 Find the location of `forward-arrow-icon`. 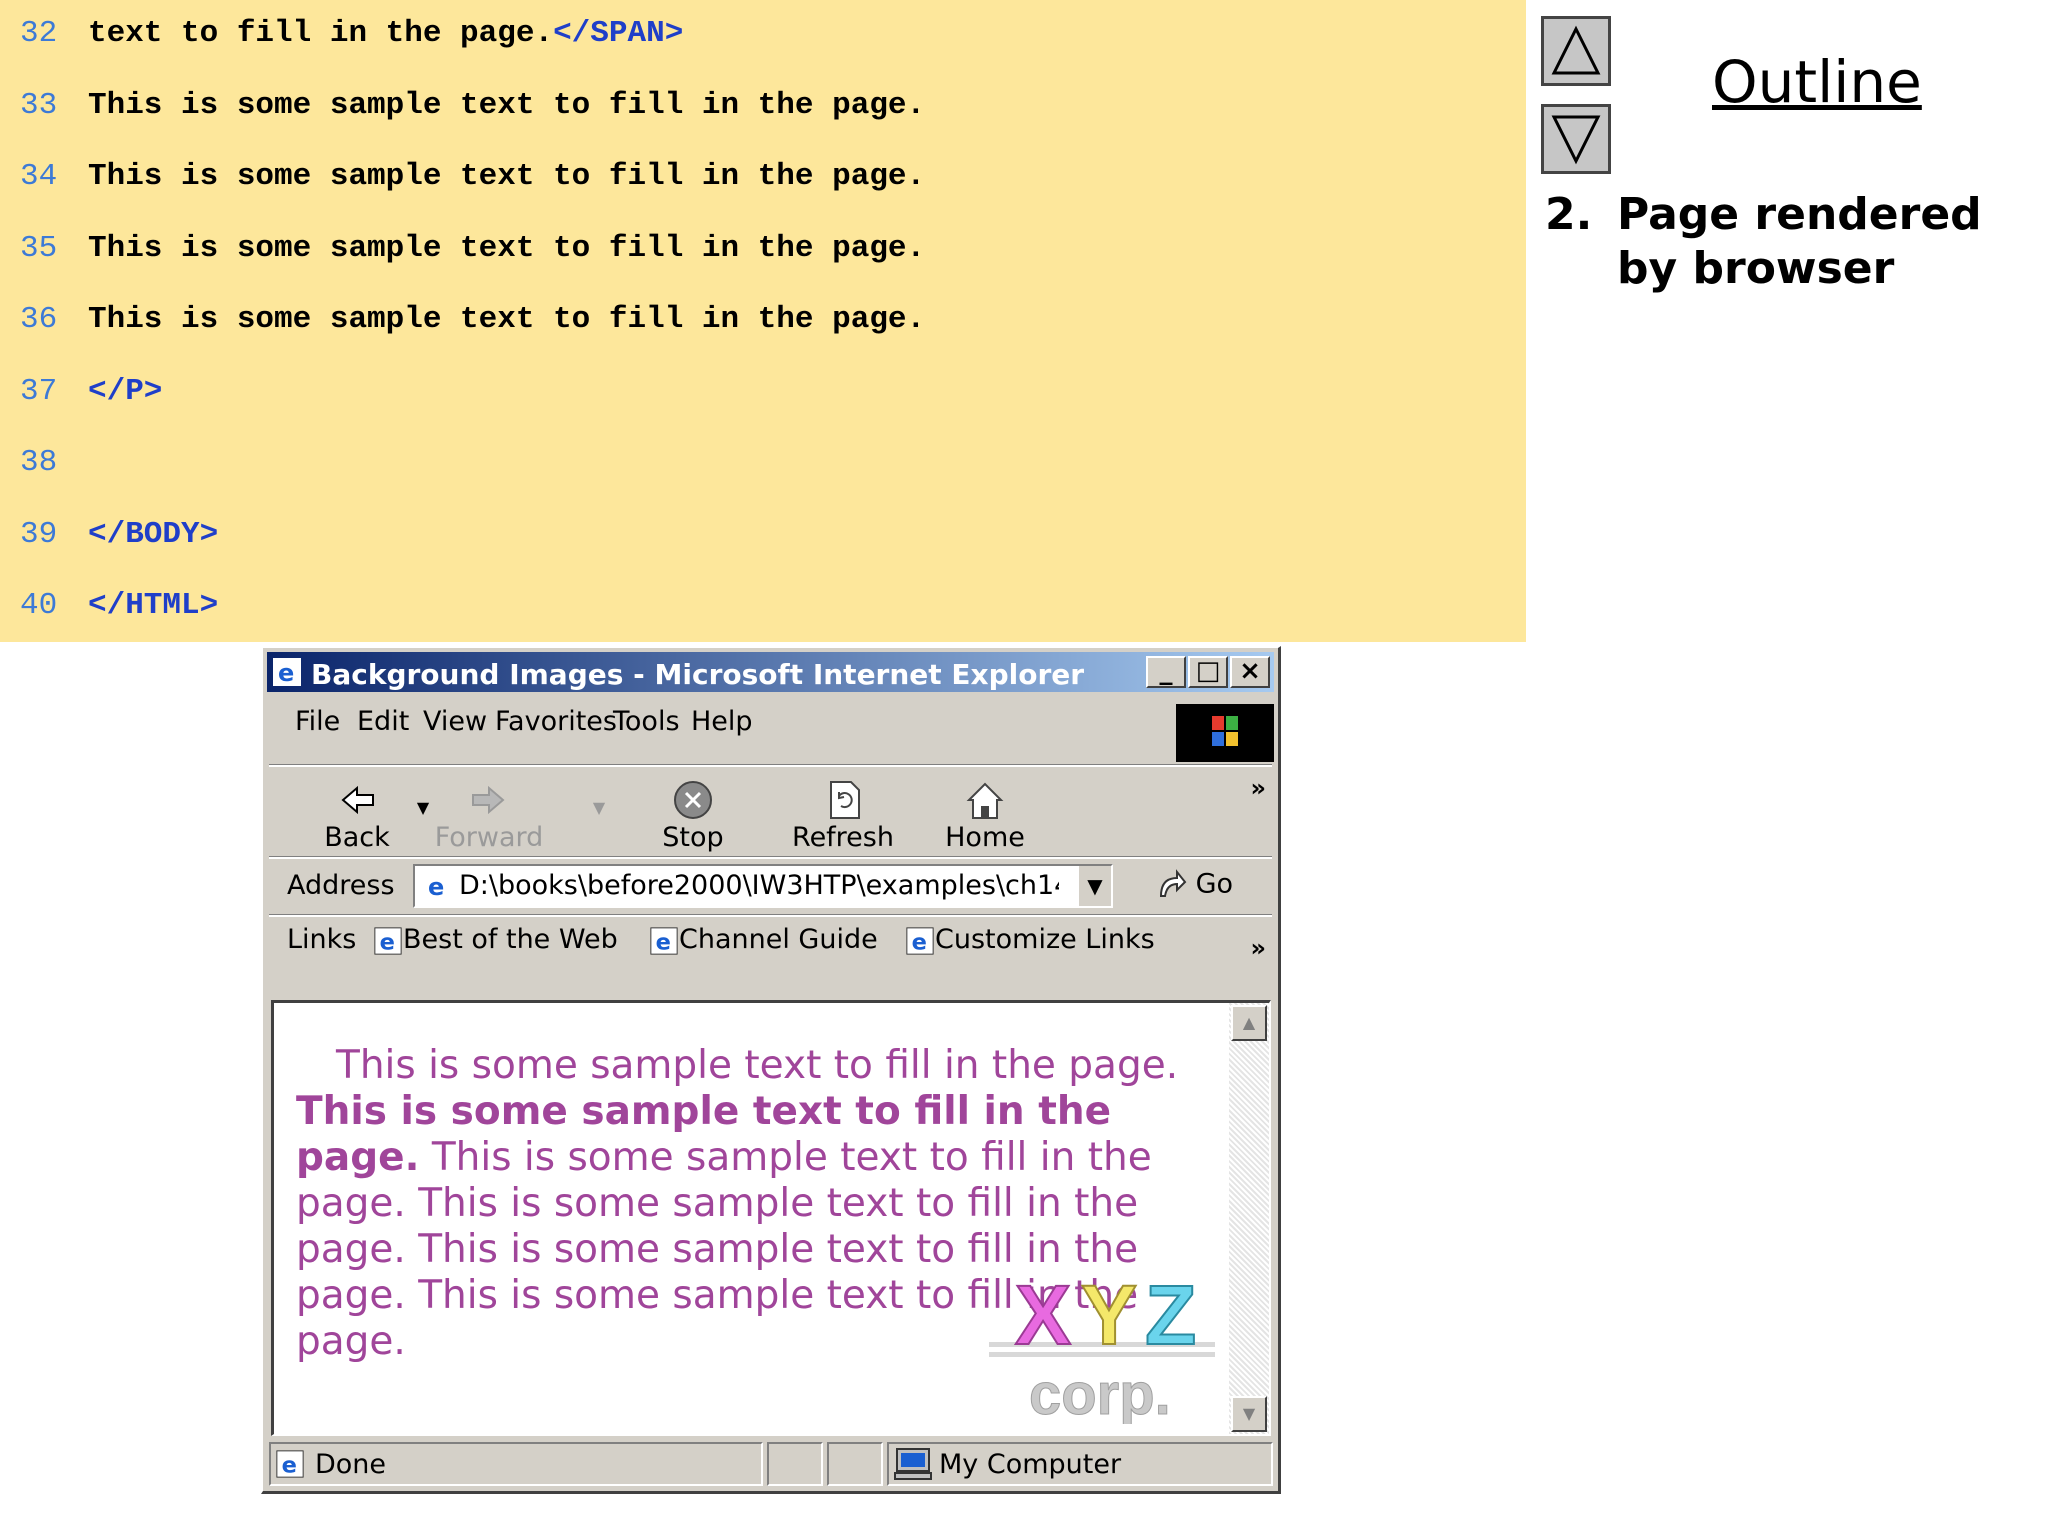

forward-arrow-icon is located at coordinates (488, 800).